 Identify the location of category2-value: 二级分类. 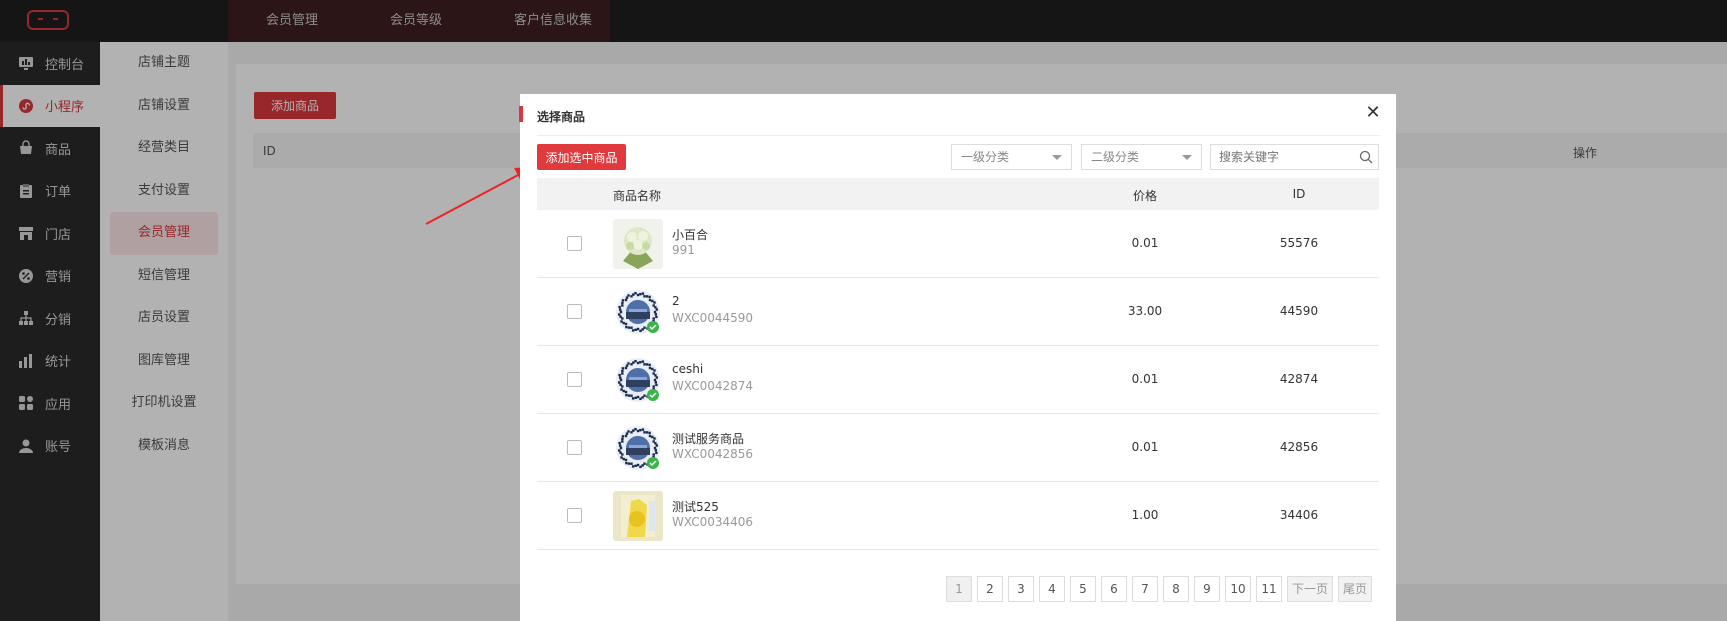
(1115, 157).